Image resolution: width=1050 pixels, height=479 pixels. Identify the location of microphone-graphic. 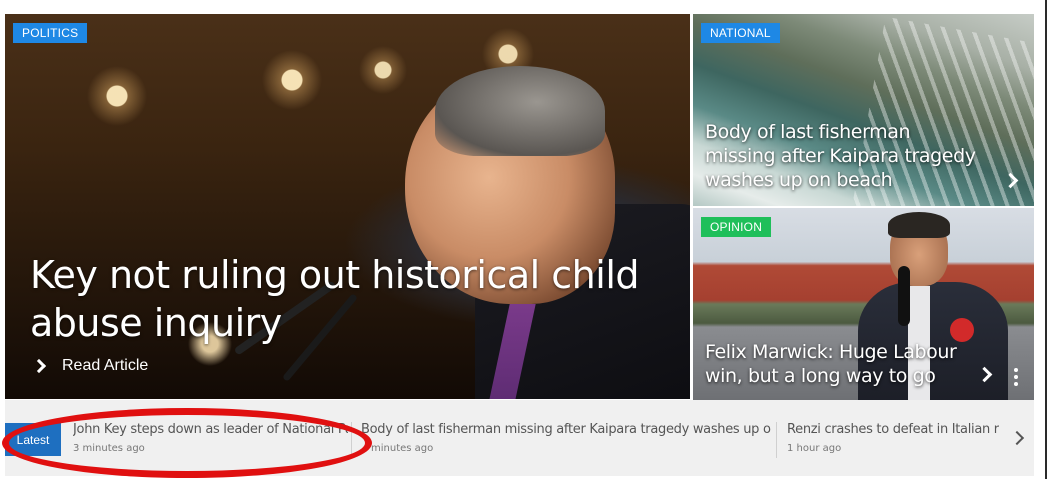
(904, 296).